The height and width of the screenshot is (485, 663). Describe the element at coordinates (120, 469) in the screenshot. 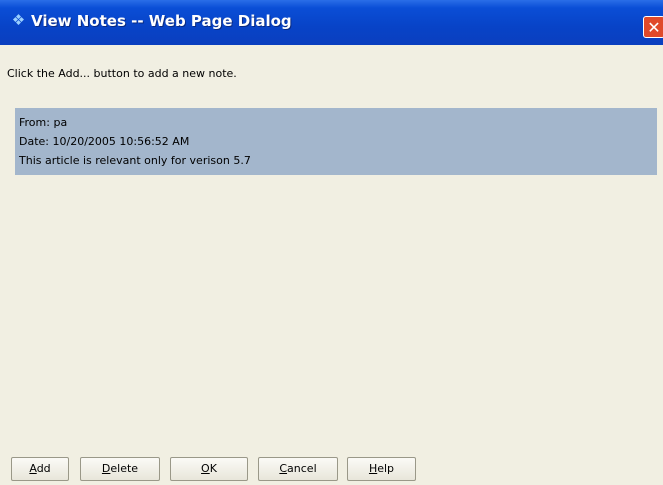

I see `delete-button: Delete` at that location.